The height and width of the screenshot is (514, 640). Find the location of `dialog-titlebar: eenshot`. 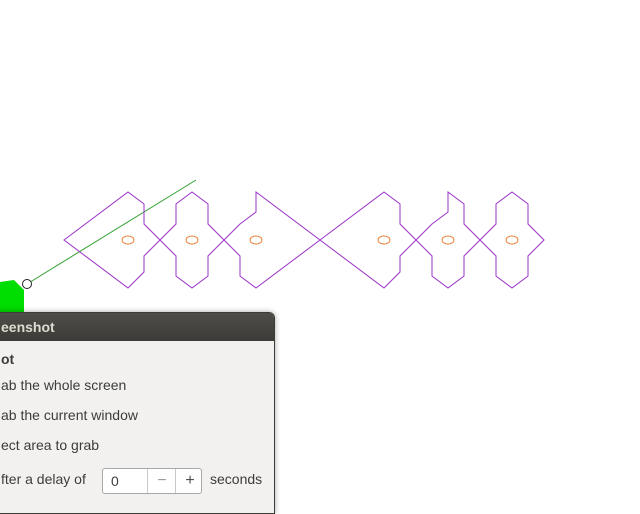

dialog-titlebar: eenshot is located at coordinates (137, 327).